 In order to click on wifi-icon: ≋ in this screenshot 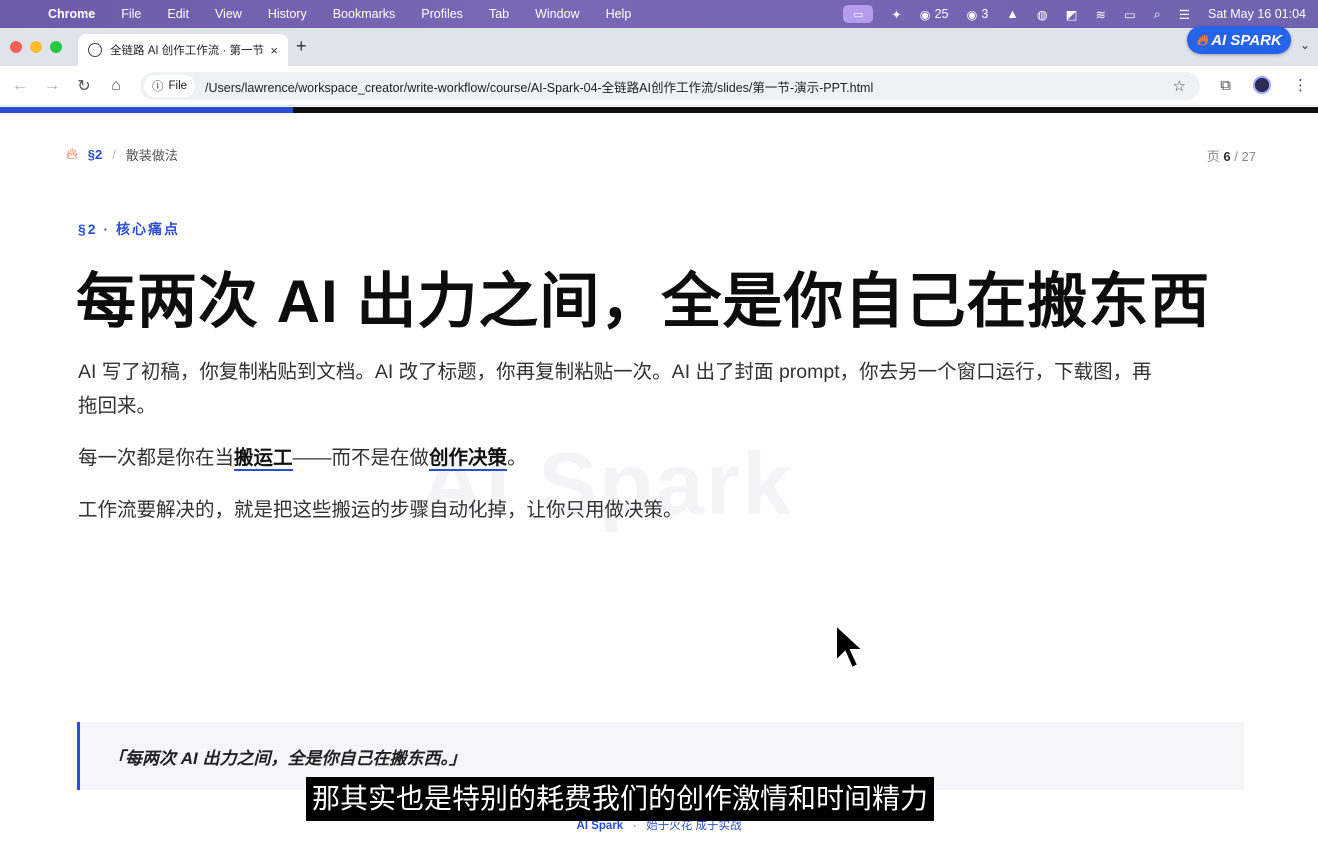, I will do `click(1100, 14)`.